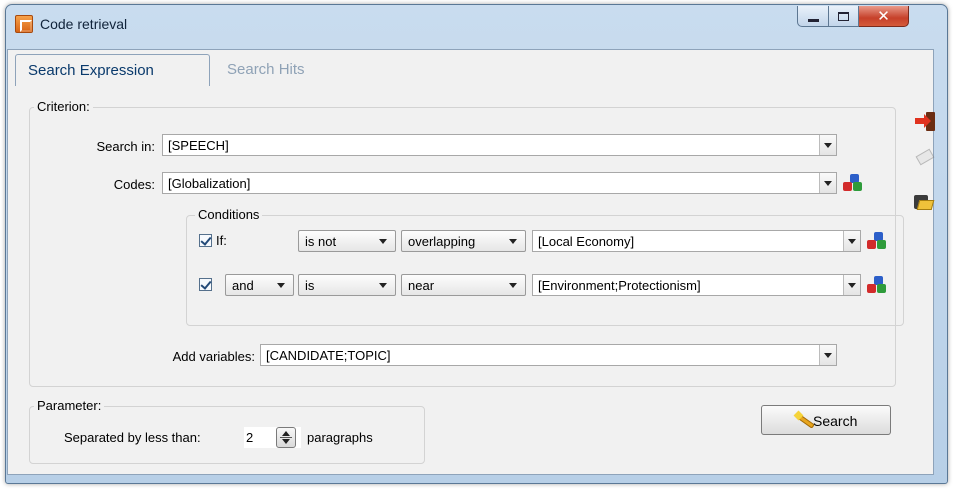  I want to click on parameter-group-label: Parameter:, so click(69, 405).